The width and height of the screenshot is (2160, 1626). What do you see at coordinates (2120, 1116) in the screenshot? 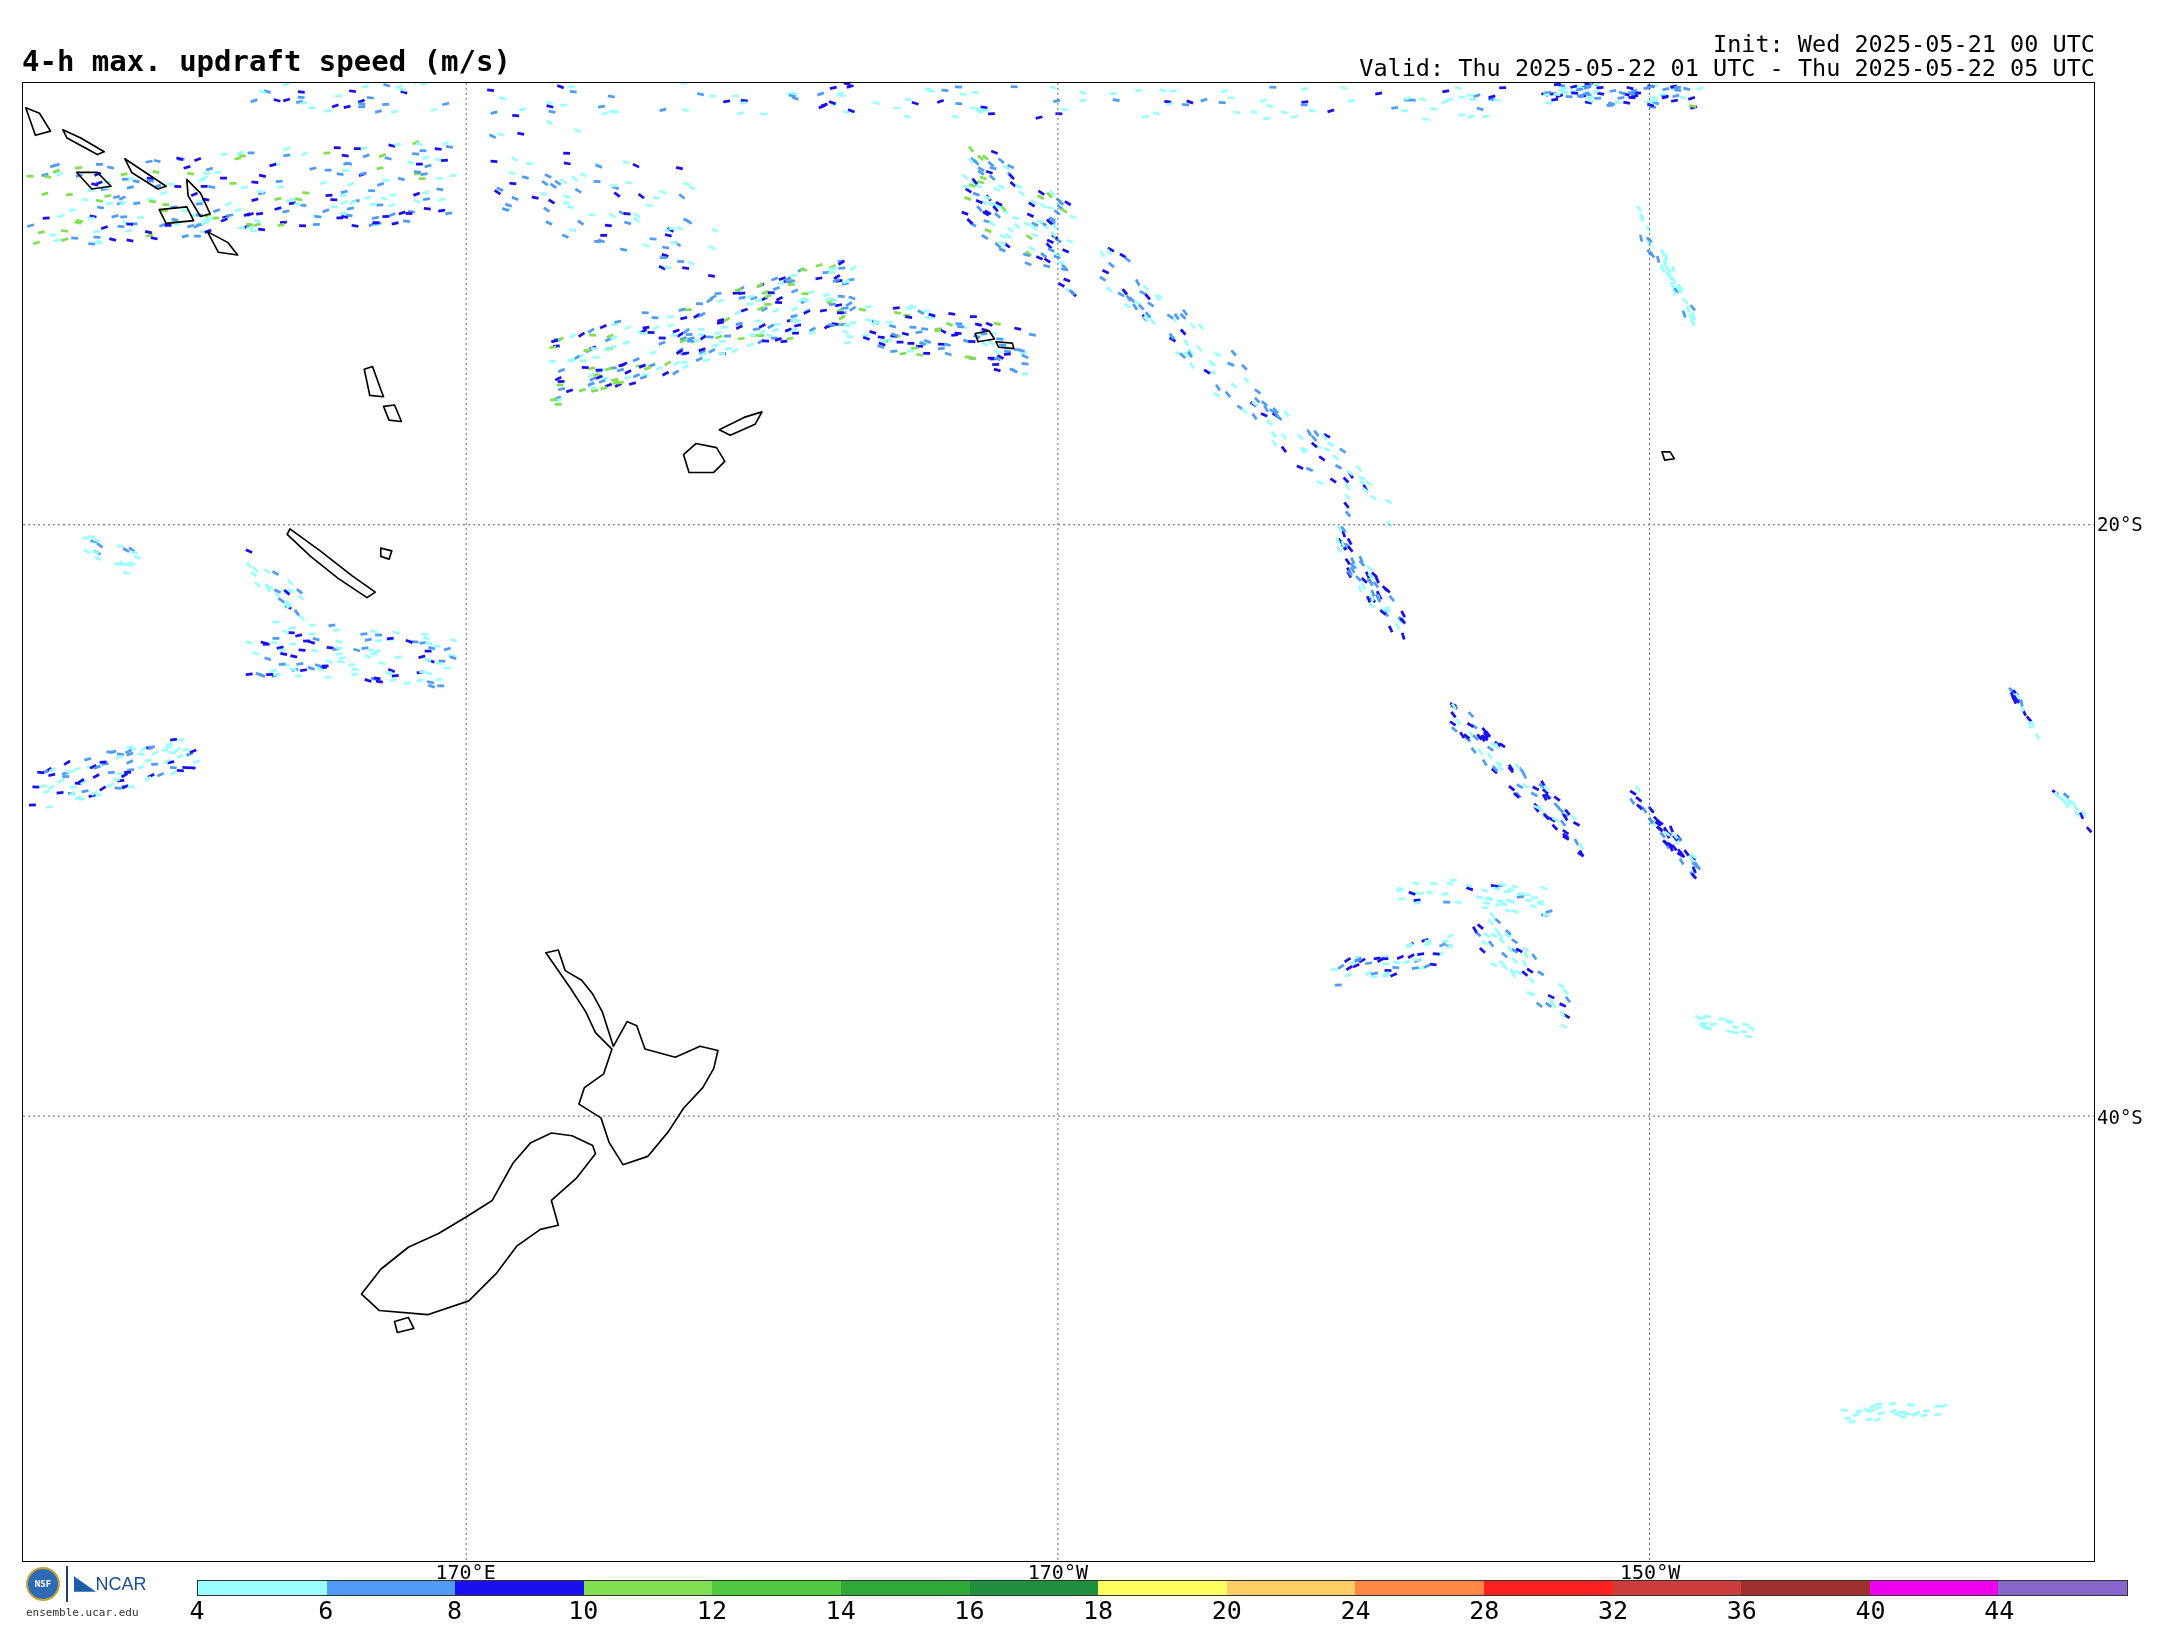
I see `latitude-label: 40°S` at bounding box center [2120, 1116].